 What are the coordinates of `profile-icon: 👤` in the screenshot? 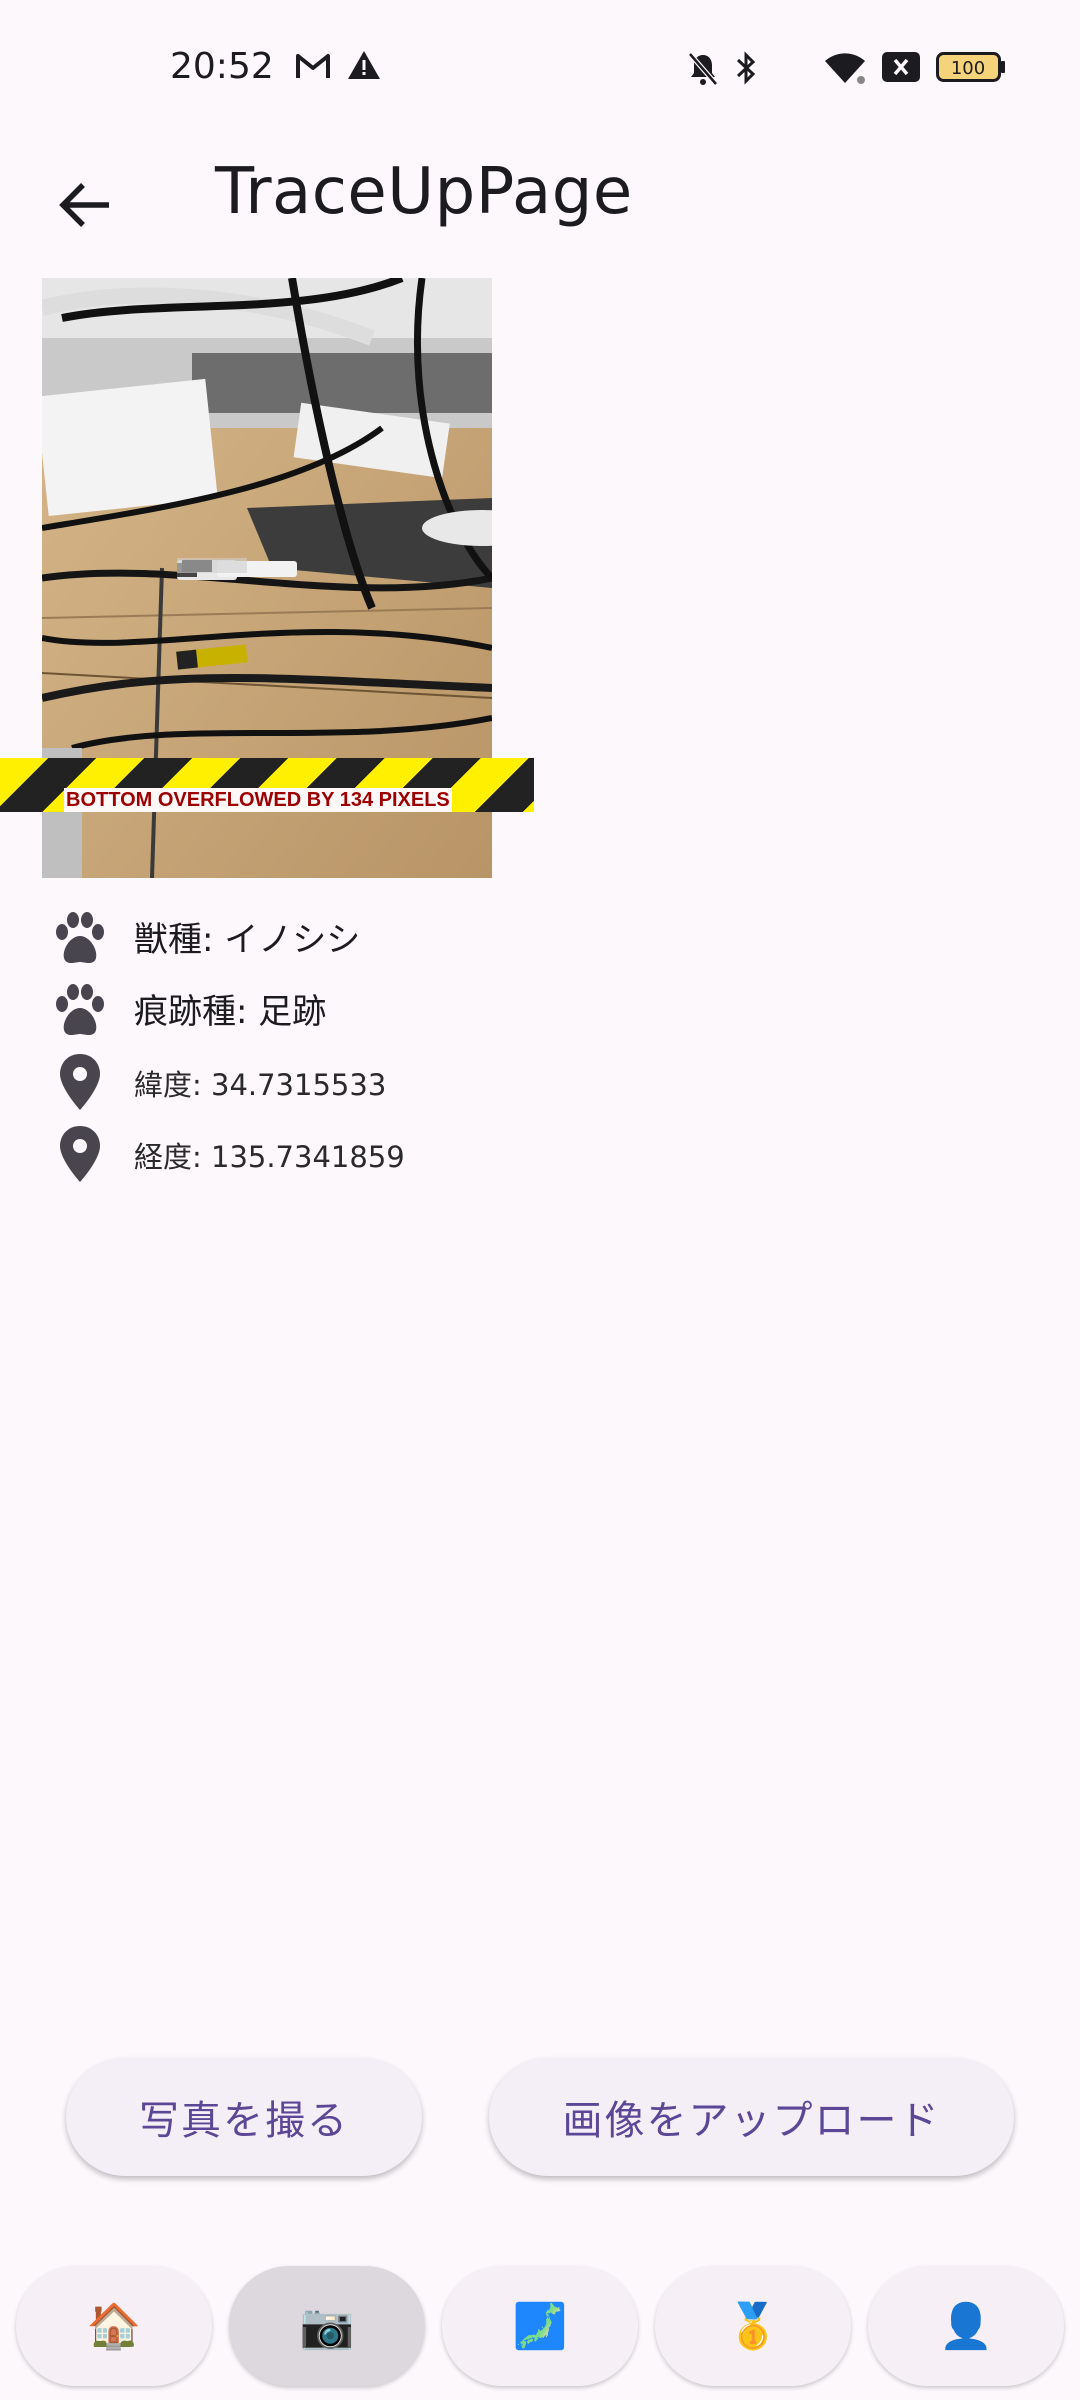 It's located at (966, 2326).